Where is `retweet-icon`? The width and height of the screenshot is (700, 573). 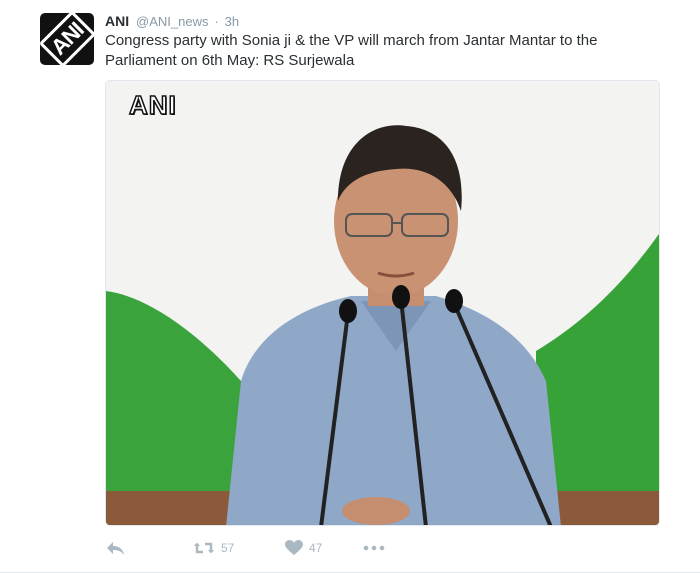 retweet-icon is located at coordinates (204, 548).